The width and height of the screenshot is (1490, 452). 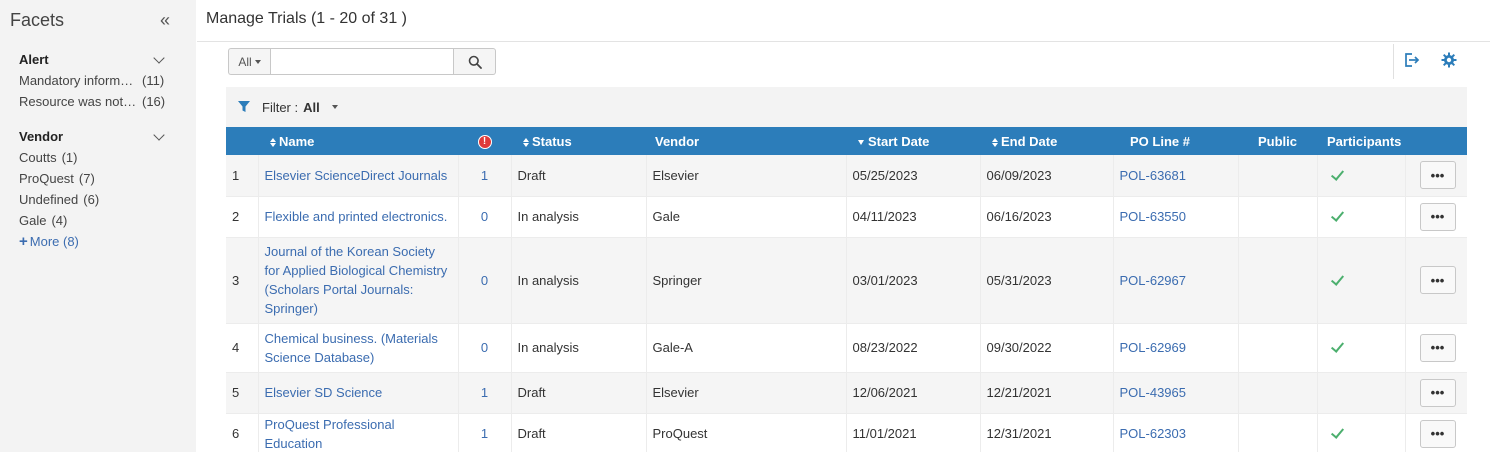 I want to click on trial-end-date: 09/30/2022, so click(x=1047, y=347).